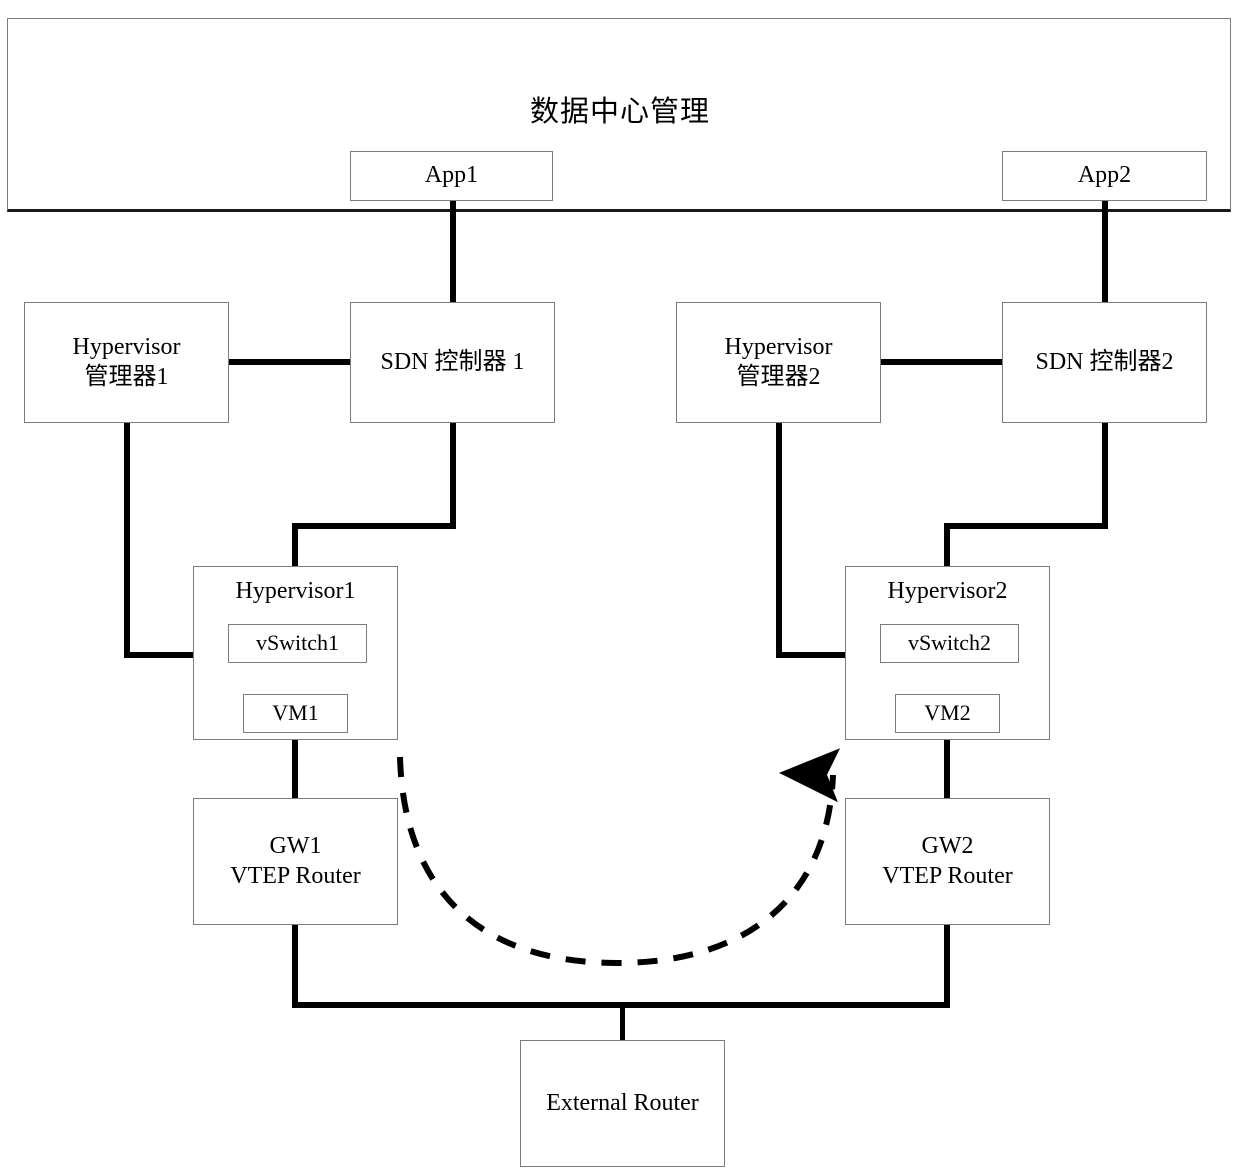 The image size is (1240, 1171). Describe the element at coordinates (619, 112) in the screenshot. I see `data-center-management-title: 数据中心管理` at that location.